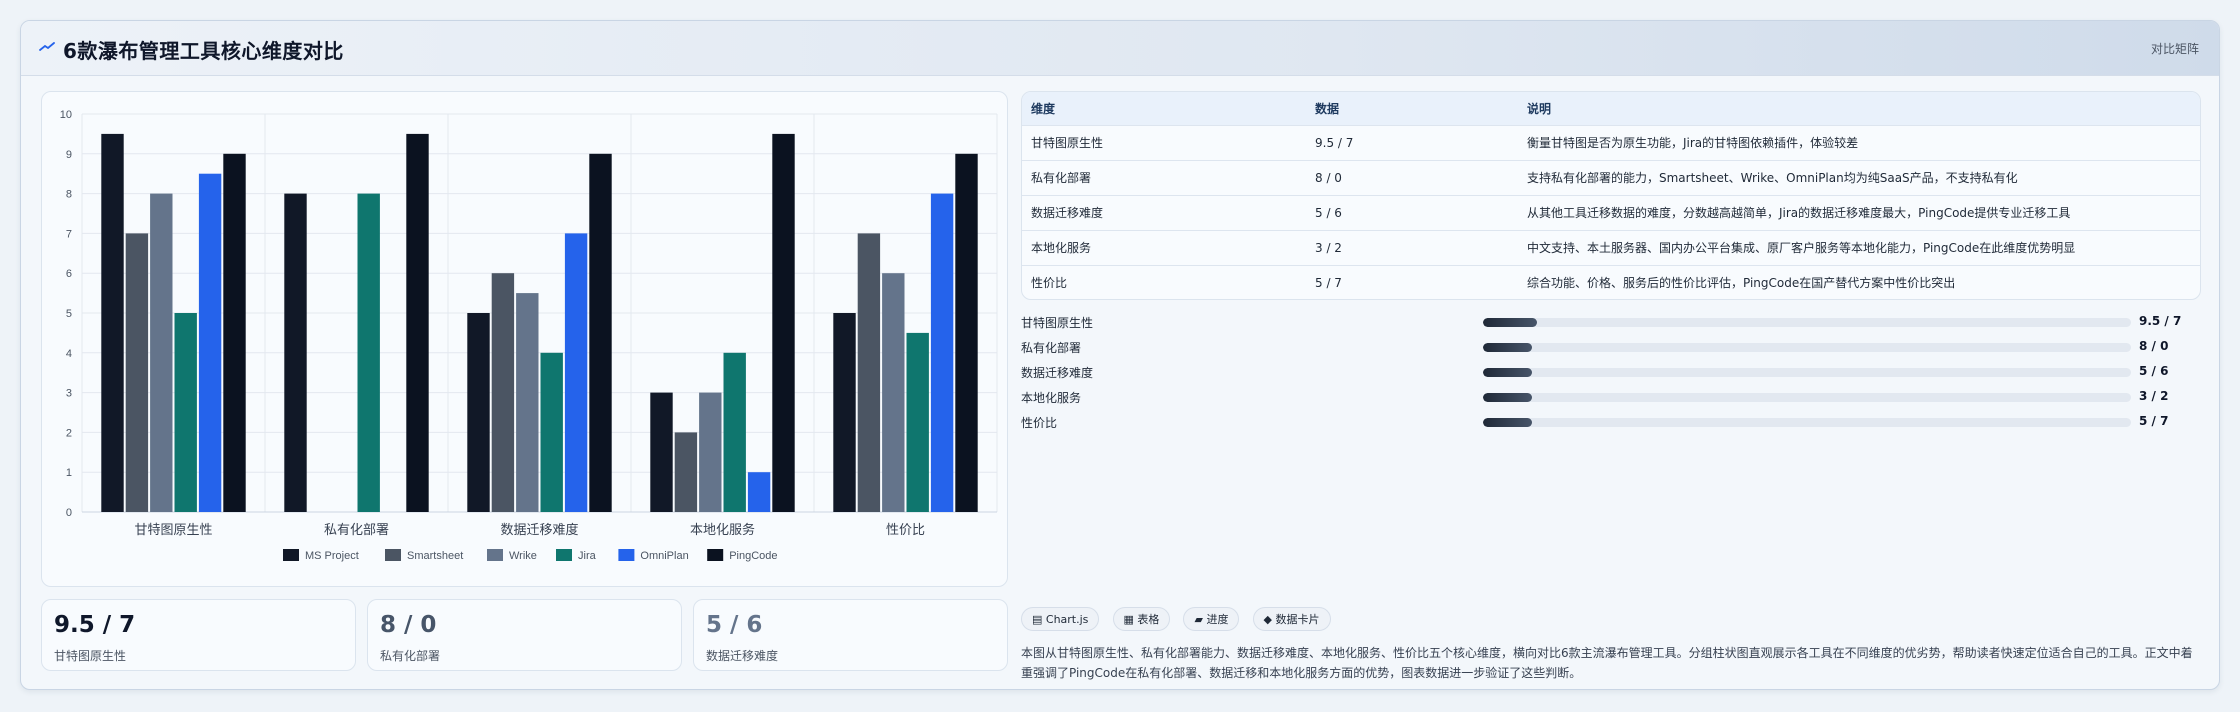 Image resolution: width=2240 pixels, height=712 pixels. What do you see at coordinates (47, 46) in the screenshot?
I see `trend-icon` at bounding box center [47, 46].